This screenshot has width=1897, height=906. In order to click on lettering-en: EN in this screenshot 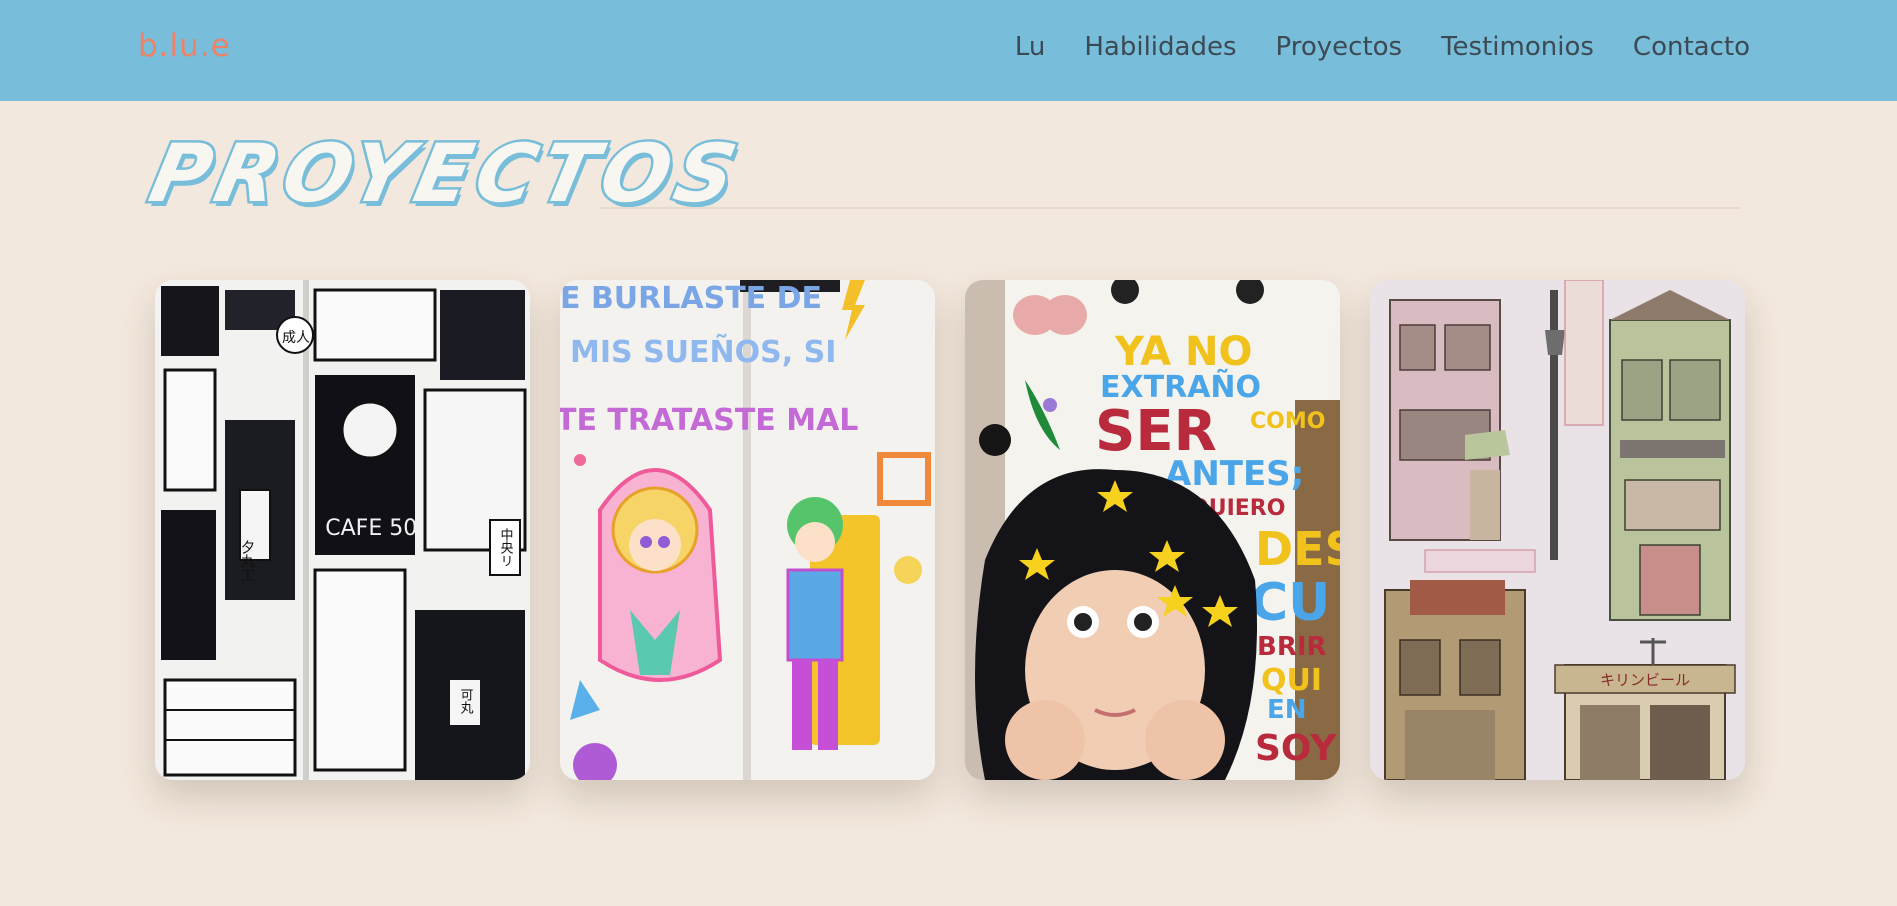, I will do `click(1287, 710)`.